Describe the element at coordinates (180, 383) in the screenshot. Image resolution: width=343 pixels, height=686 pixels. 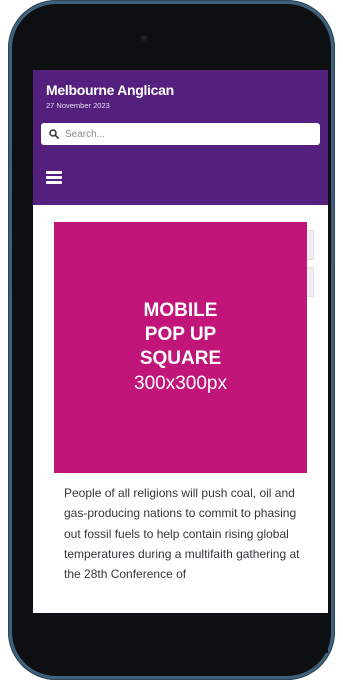
I see `ad-size: 300x300px` at that location.